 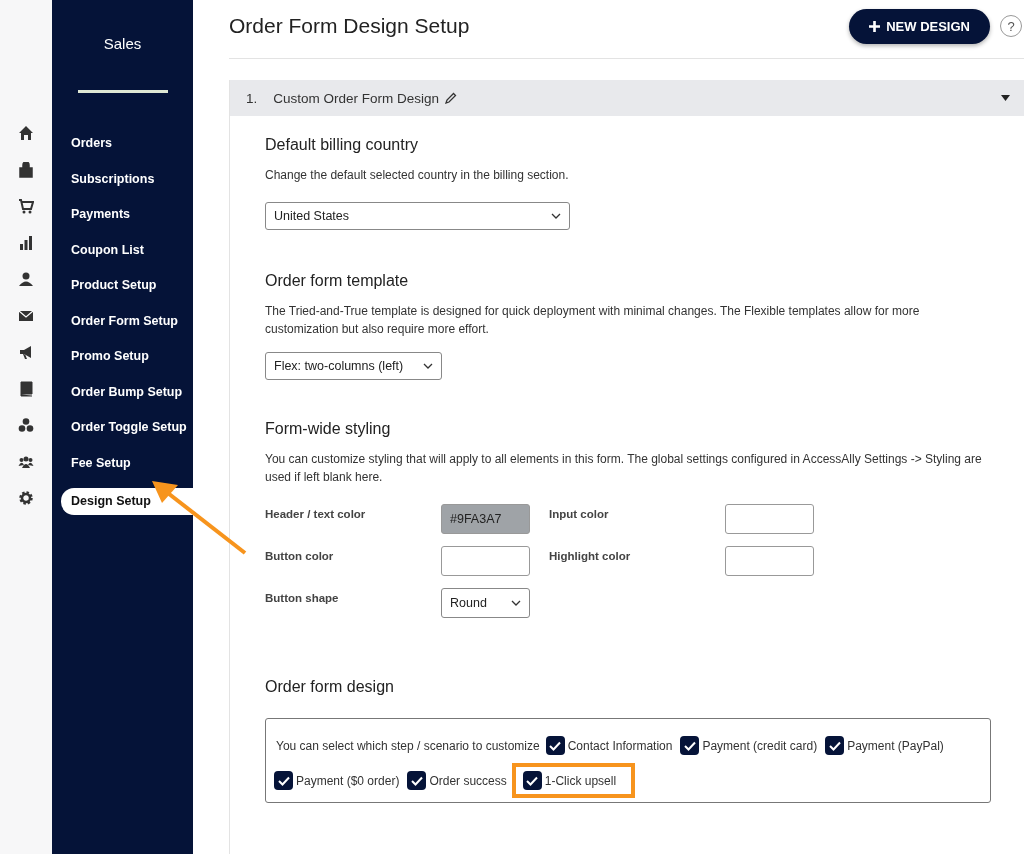 I want to click on field-label: Input color, so click(x=579, y=513).